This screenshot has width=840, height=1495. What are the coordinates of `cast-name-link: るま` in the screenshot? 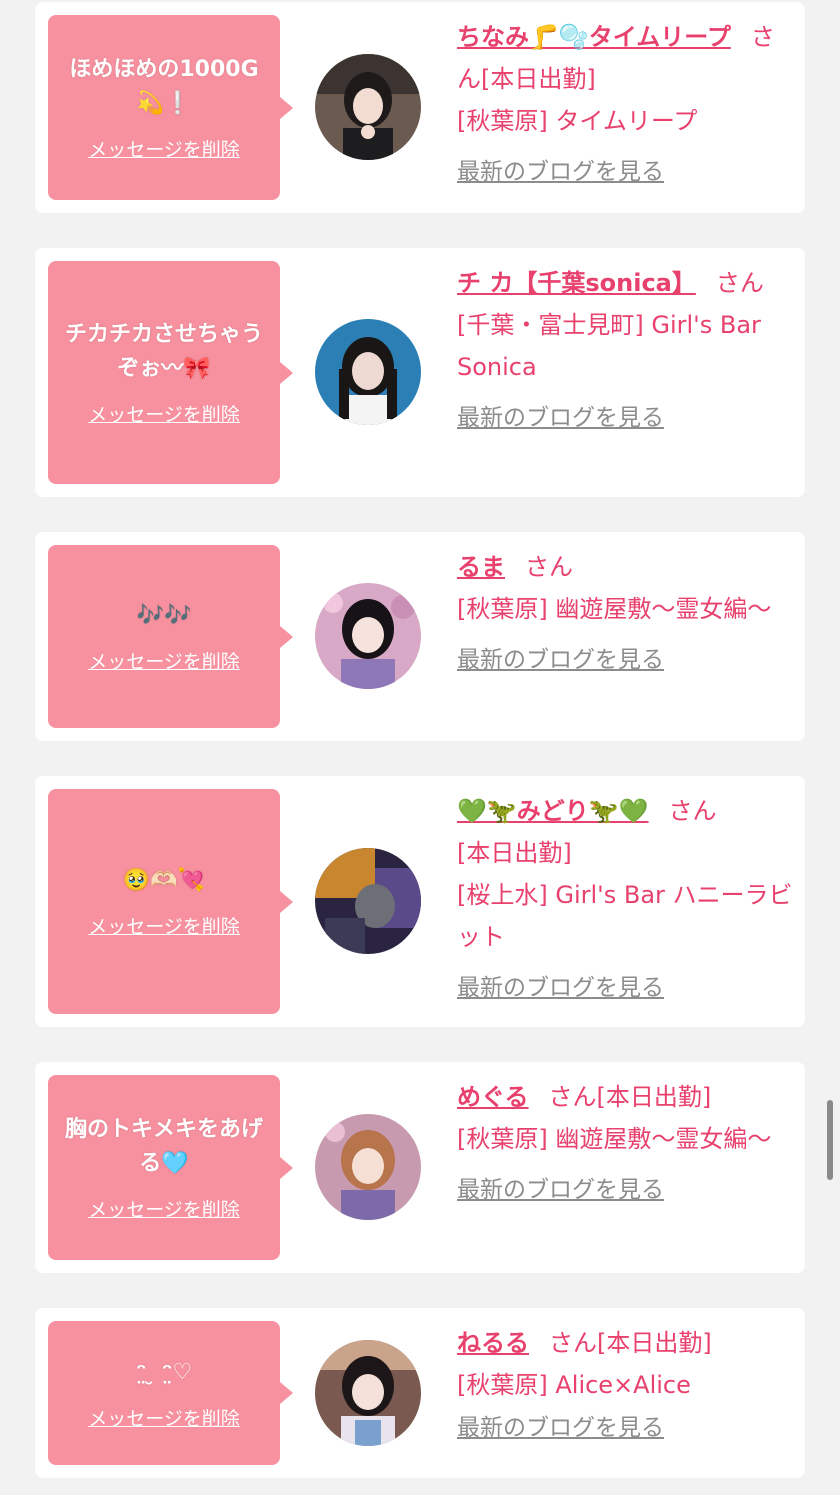 It's located at (481, 567).